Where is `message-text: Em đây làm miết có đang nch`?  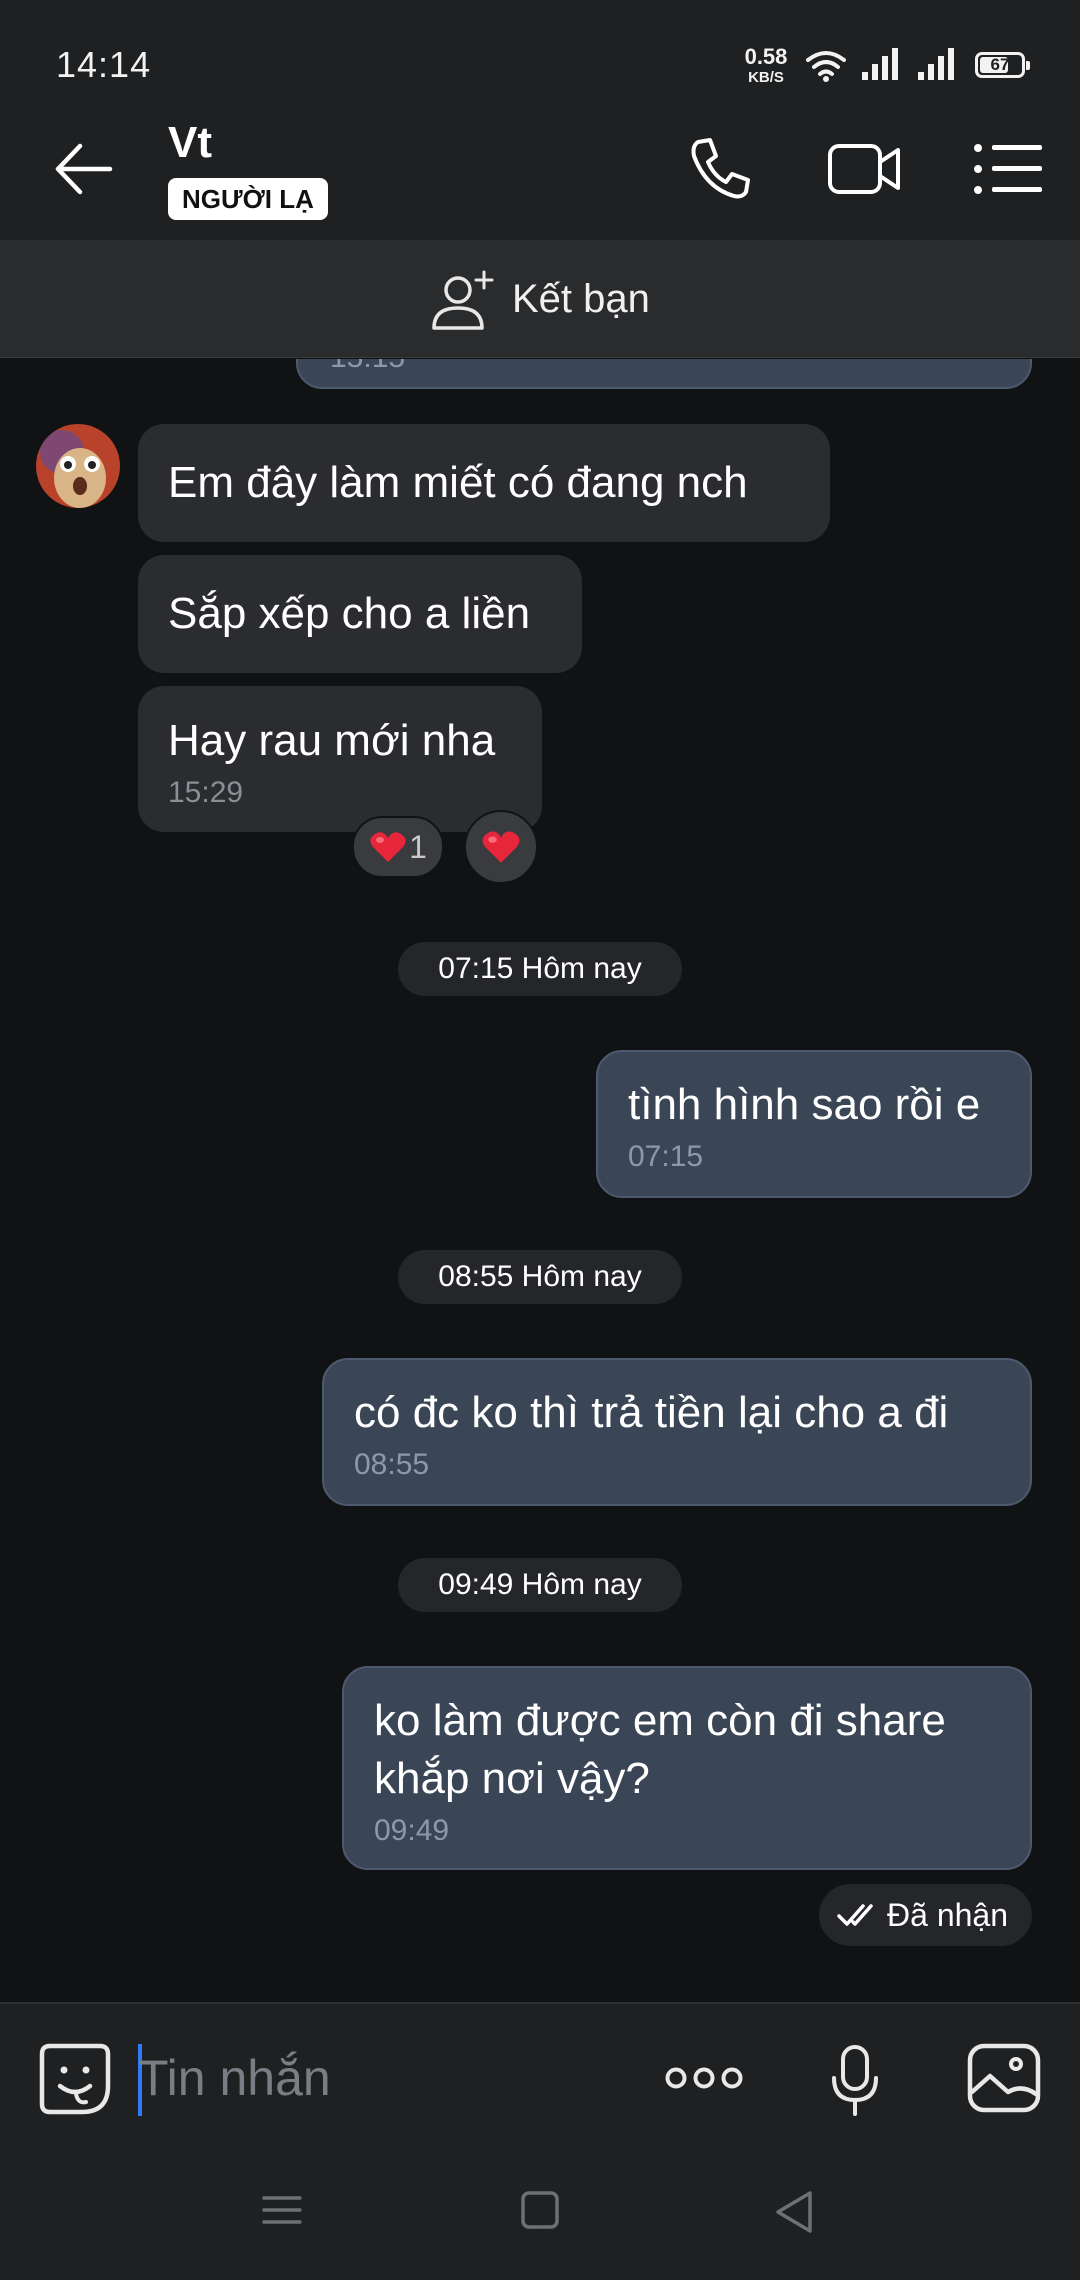
message-text: Em đây làm miết có đang nch is located at coordinates (458, 482).